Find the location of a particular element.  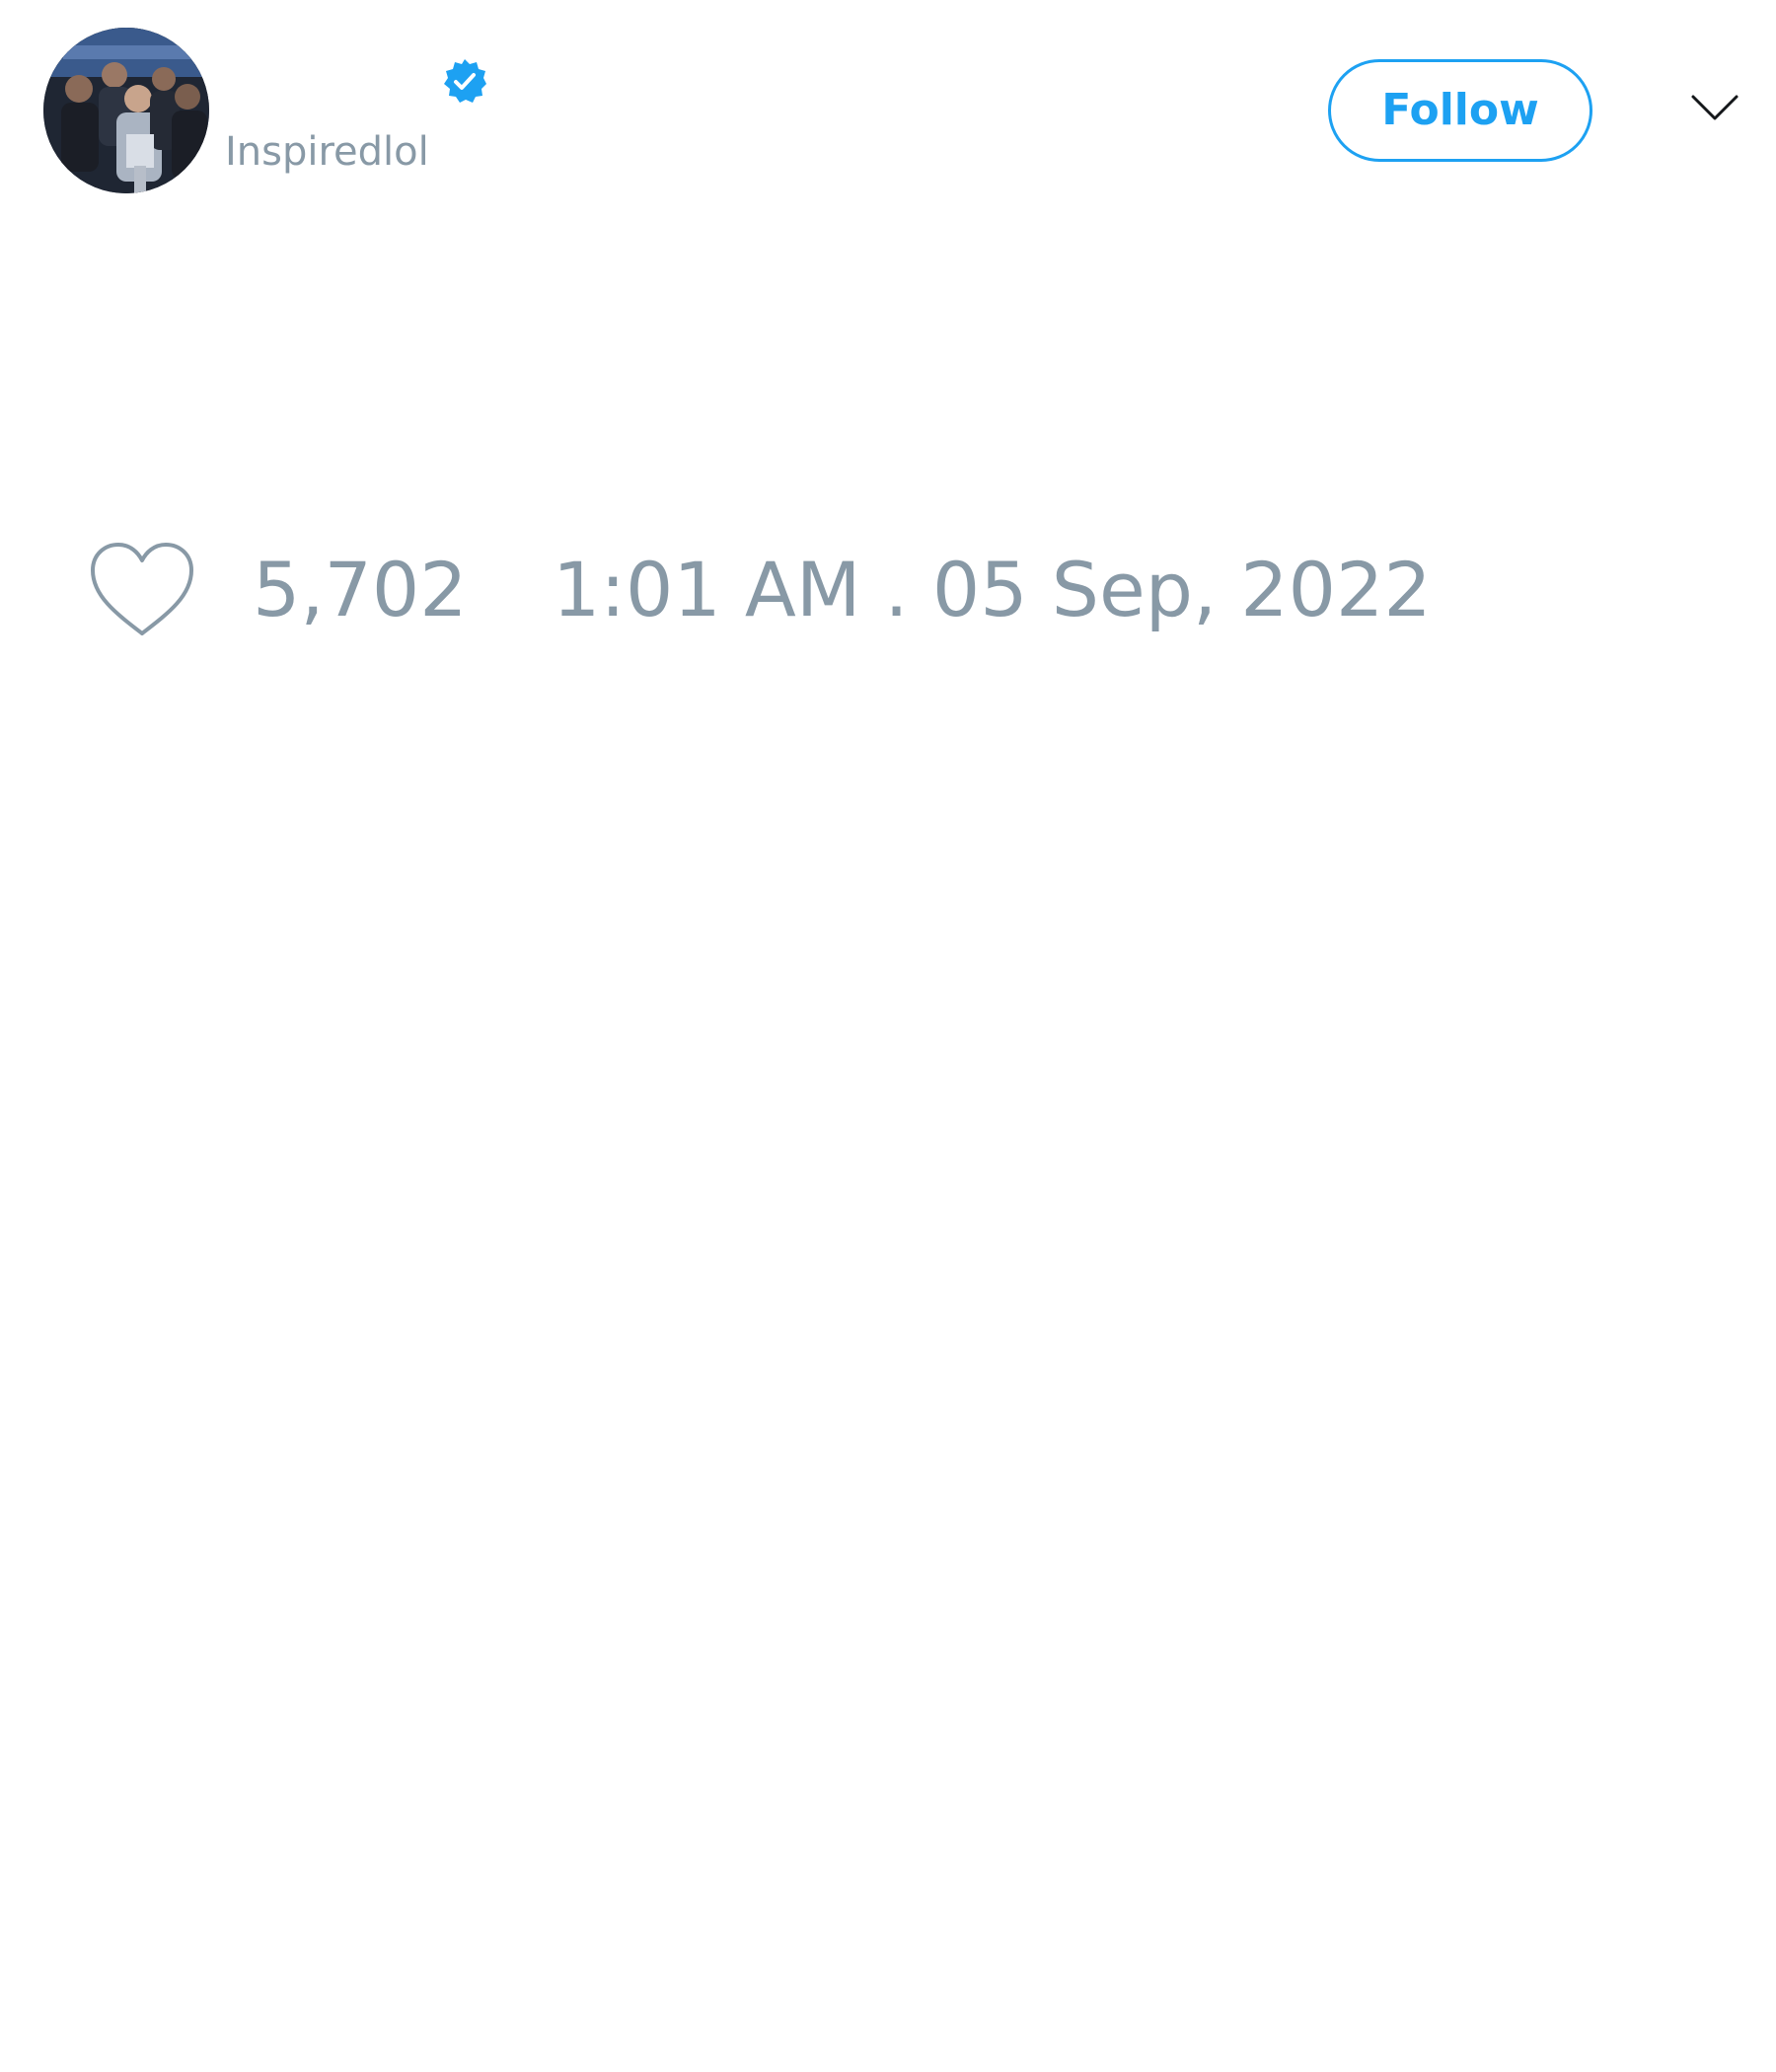

follow-button: Follow is located at coordinates (1460, 111).